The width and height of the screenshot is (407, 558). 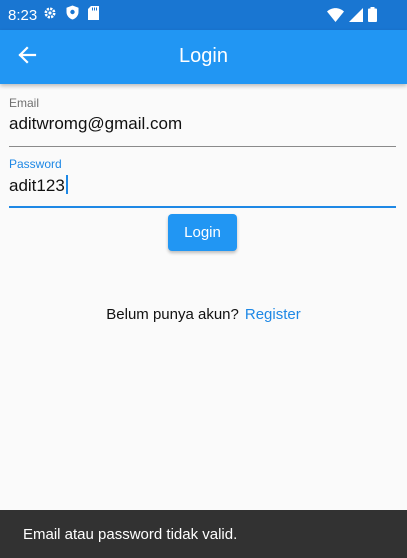 I want to click on register-row: Belum punya akun? Register, so click(x=203, y=314).